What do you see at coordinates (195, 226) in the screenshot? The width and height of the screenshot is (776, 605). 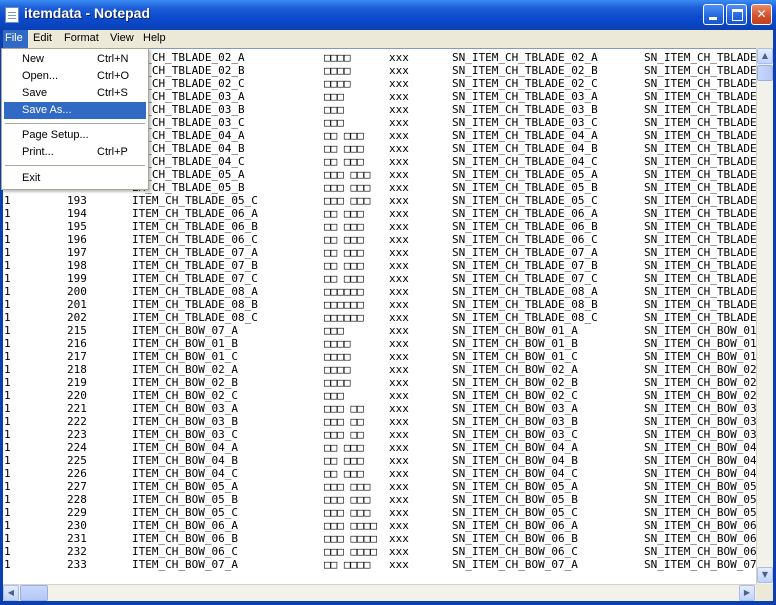 I see `line-col-item-code: ITEM_CH_TBLADE_06_B` at bounding box center [195, 226].